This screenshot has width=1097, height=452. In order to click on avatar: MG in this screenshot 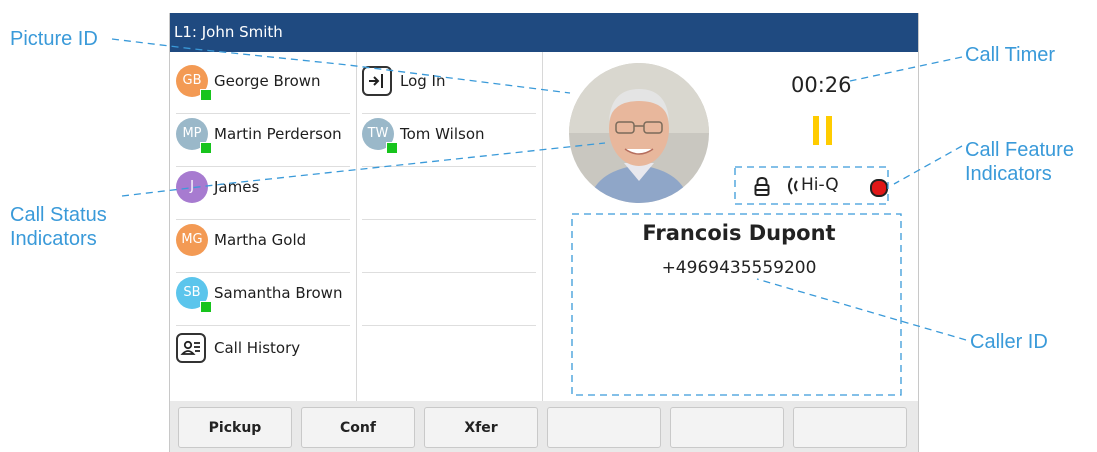, I will do `click(192, 240)`.